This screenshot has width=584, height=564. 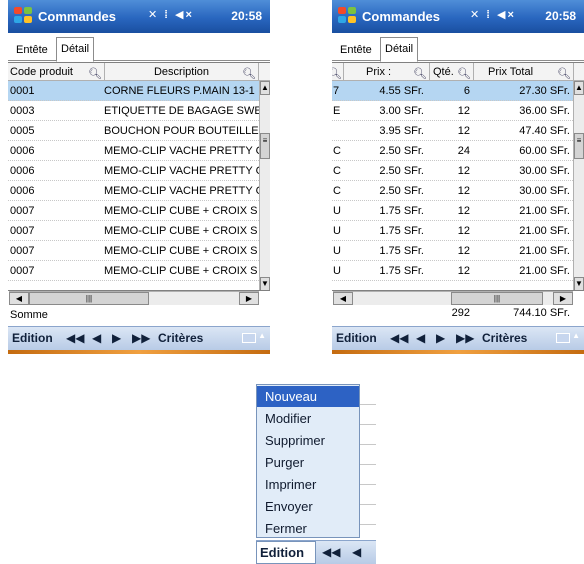 What do you see at coordinates (452, 72) in the screenshot?
I see `column-header-qte: Qté. 🔍︎` at bounding box center [452, 72].